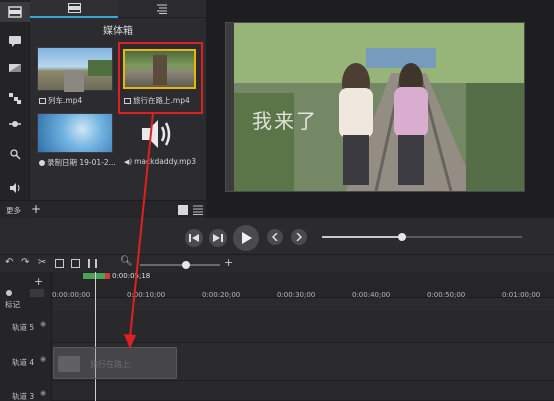  What do you see at coordinates (139, 230) in the screenshot?
I see `drag-arrow-annotation` at bounding box center [139, 230].